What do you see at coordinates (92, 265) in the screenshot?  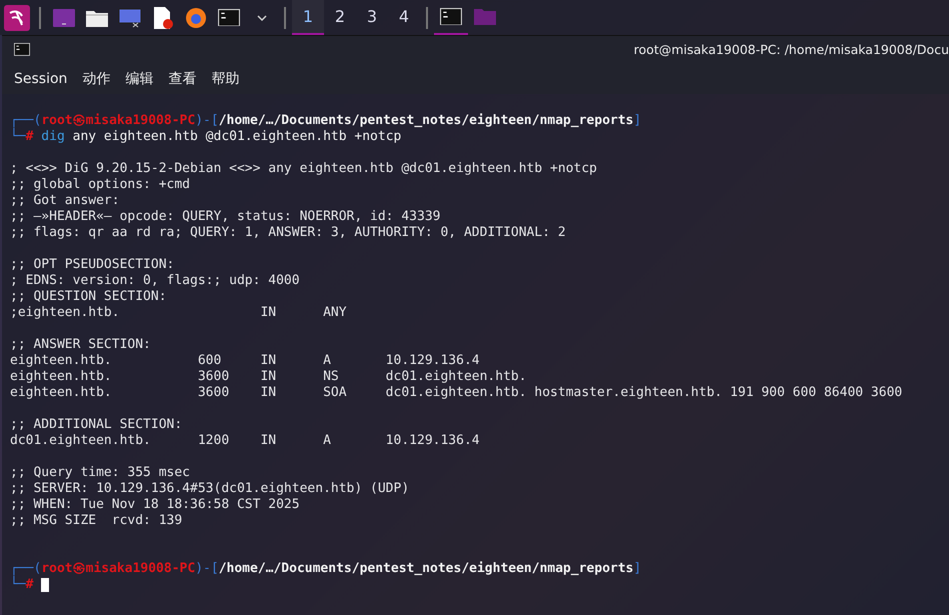 I see `output-line: ;; OPT PSEUDOSECTION:` at bounding box center [92, 265].